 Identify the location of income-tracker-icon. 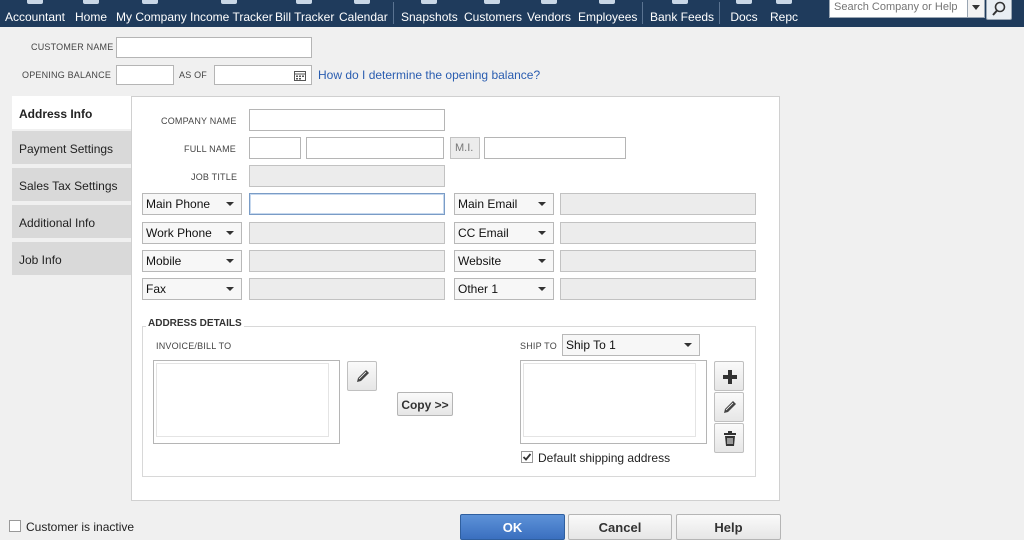
(229, 2).